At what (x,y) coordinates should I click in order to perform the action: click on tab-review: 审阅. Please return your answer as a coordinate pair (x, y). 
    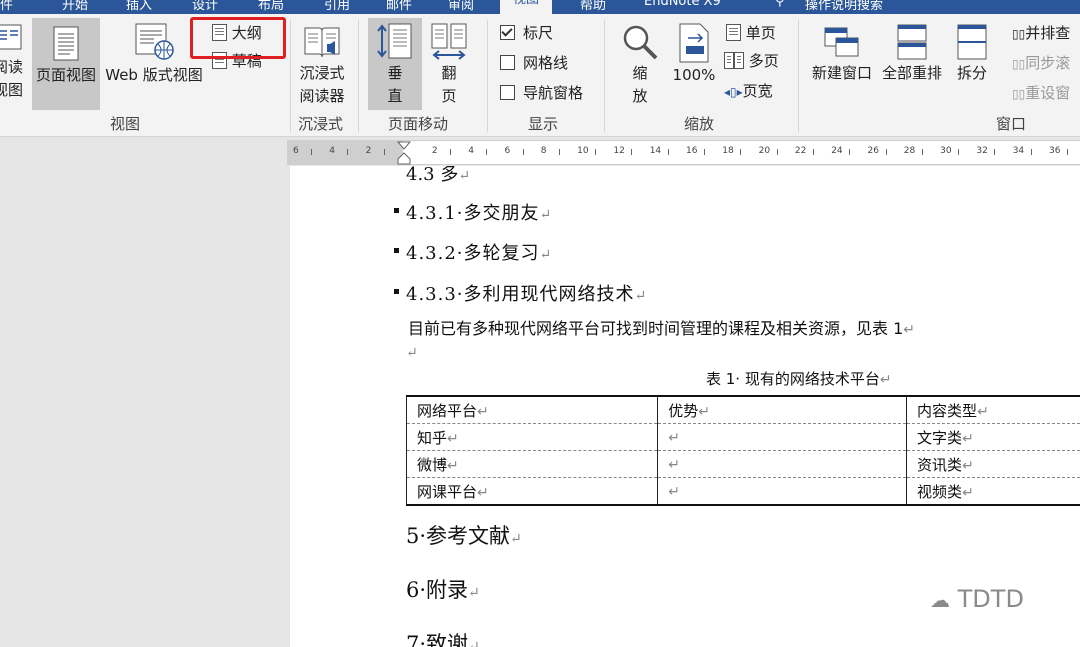
    Looking at the image, I should click on (461, 6).